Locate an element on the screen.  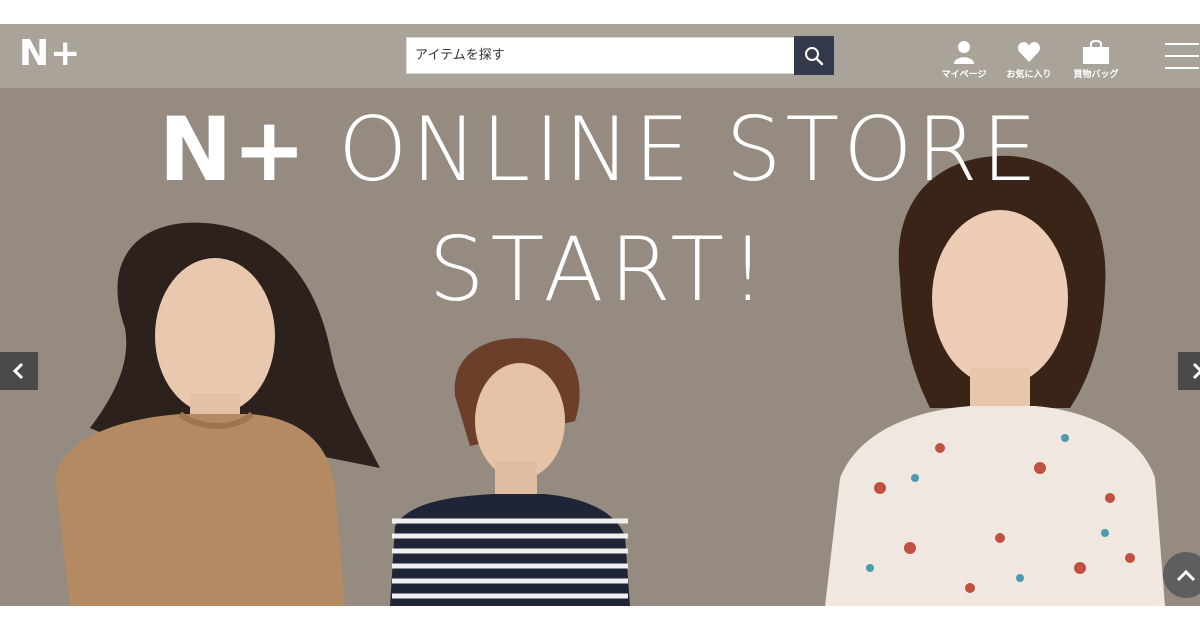
chevron-left-icon is located at coordinates (18, 371).